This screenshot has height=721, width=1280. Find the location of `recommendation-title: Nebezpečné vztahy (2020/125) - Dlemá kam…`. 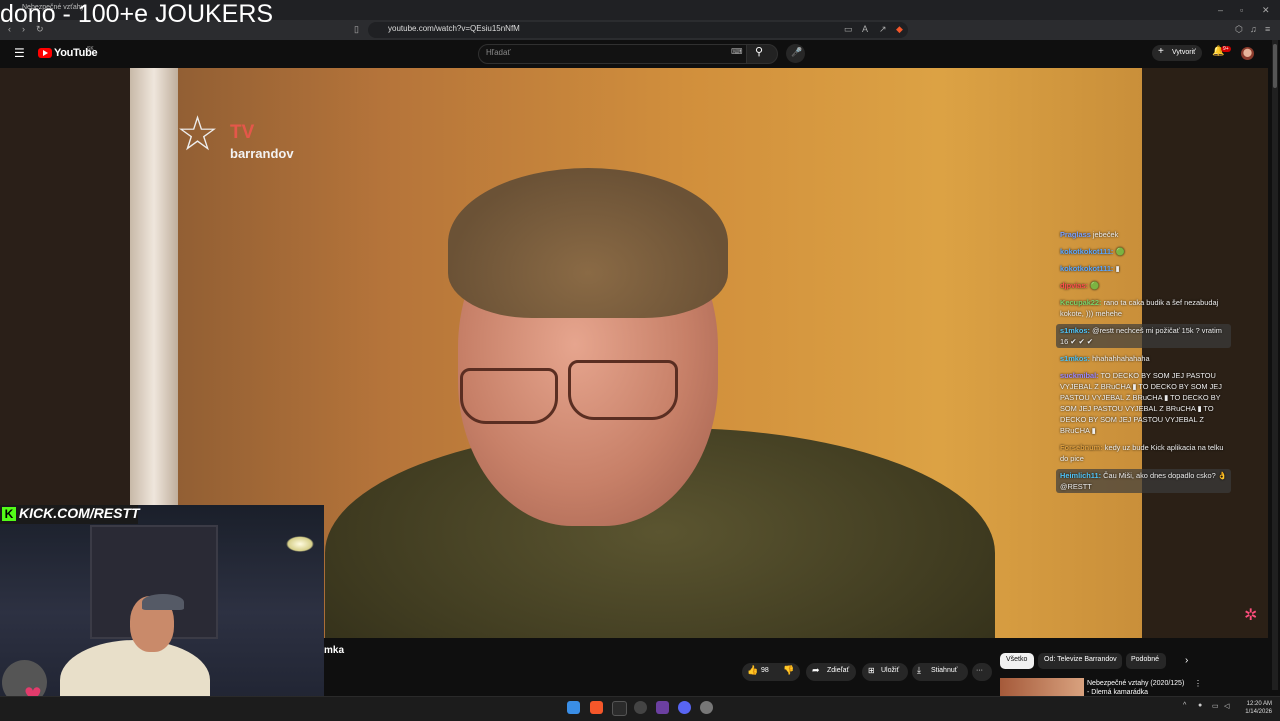

recommendation-title: Nebezpečné vztahy (2020/125) - Dlemá kam… is located at coordinates (1137, 688).